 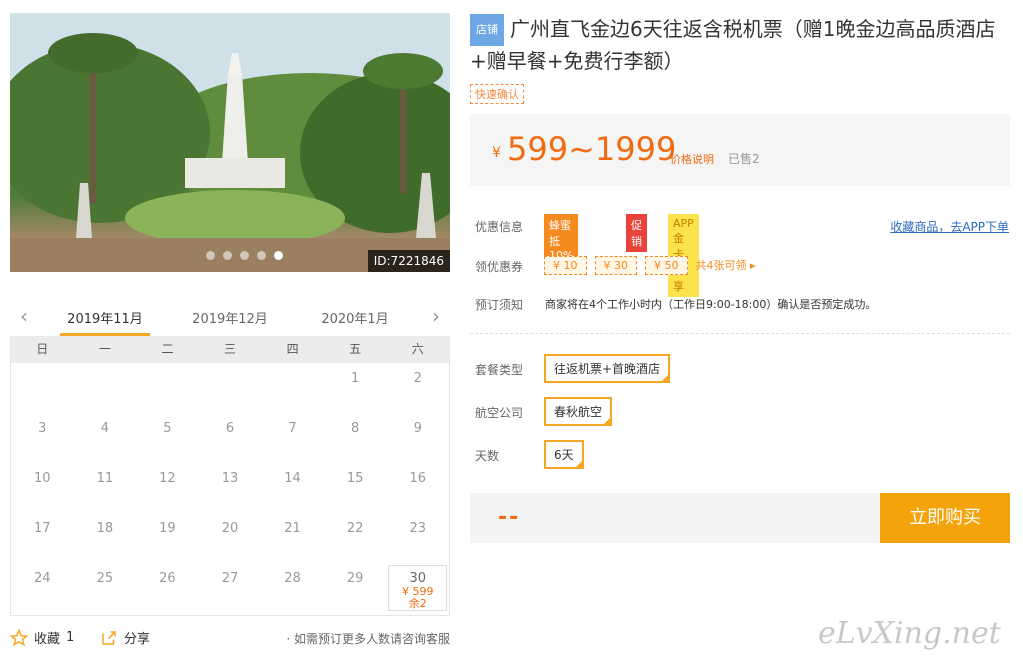 I want to click on calendar-day: 10, so click(x=42, y=478).